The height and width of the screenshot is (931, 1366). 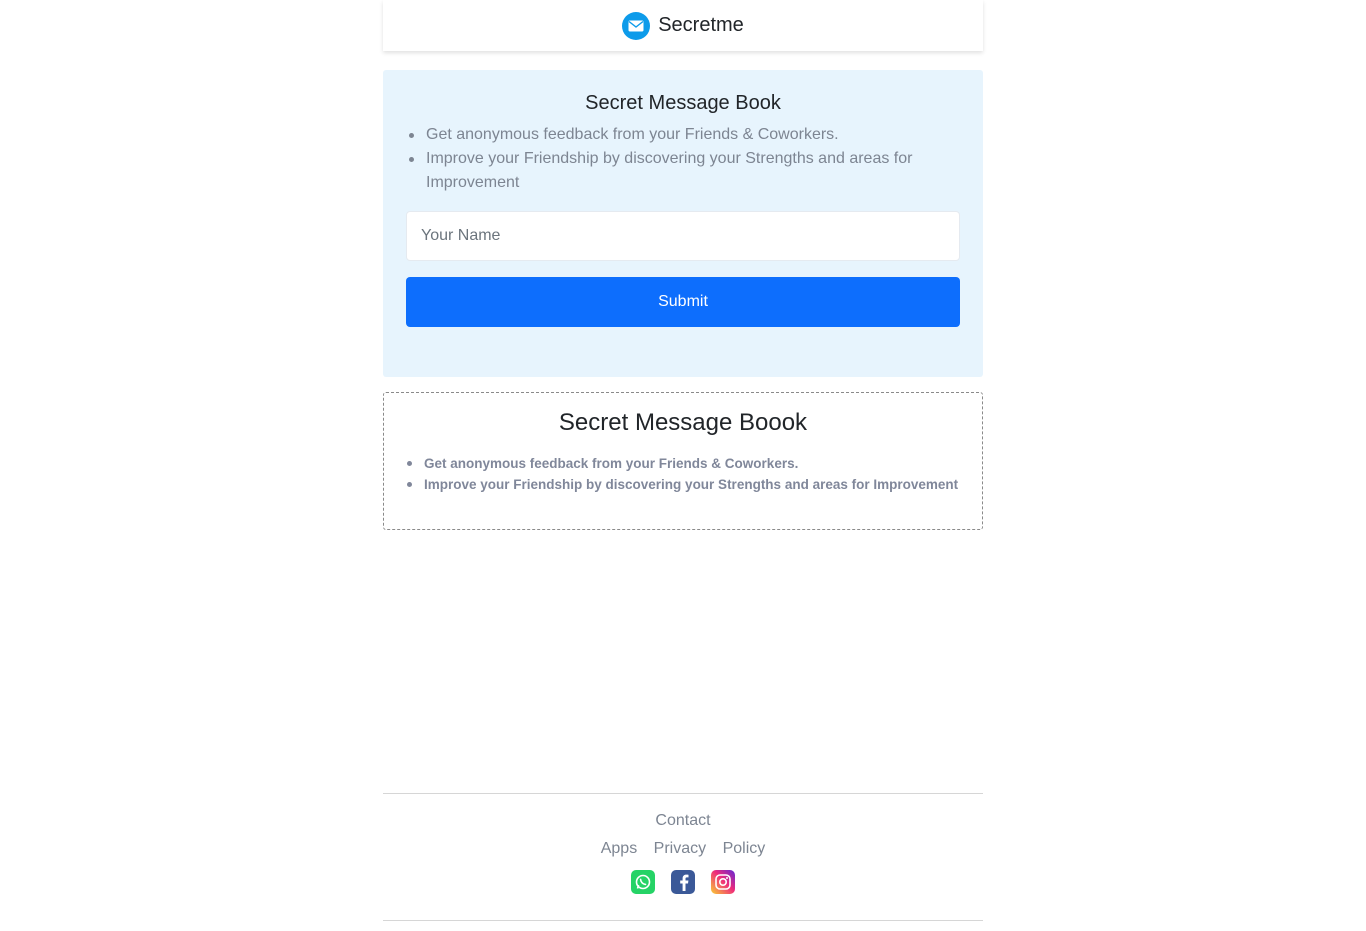 I want to click on facebook-icon, so click(x=683, y=882).